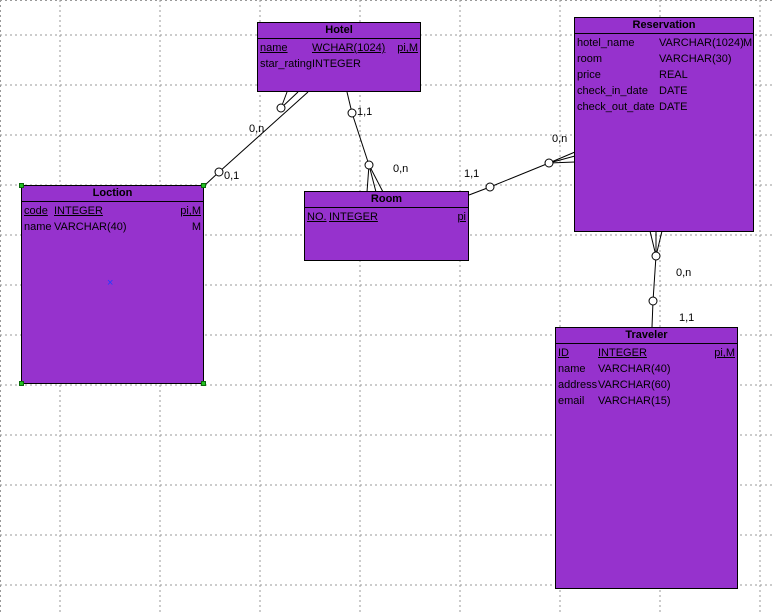 The height and width of the screenshot is (614, 772). Describe the element at coordinates (686, 318) in the screenshot. I see `cardinality-reservation-traveler-traveler: 1,1` at that location.